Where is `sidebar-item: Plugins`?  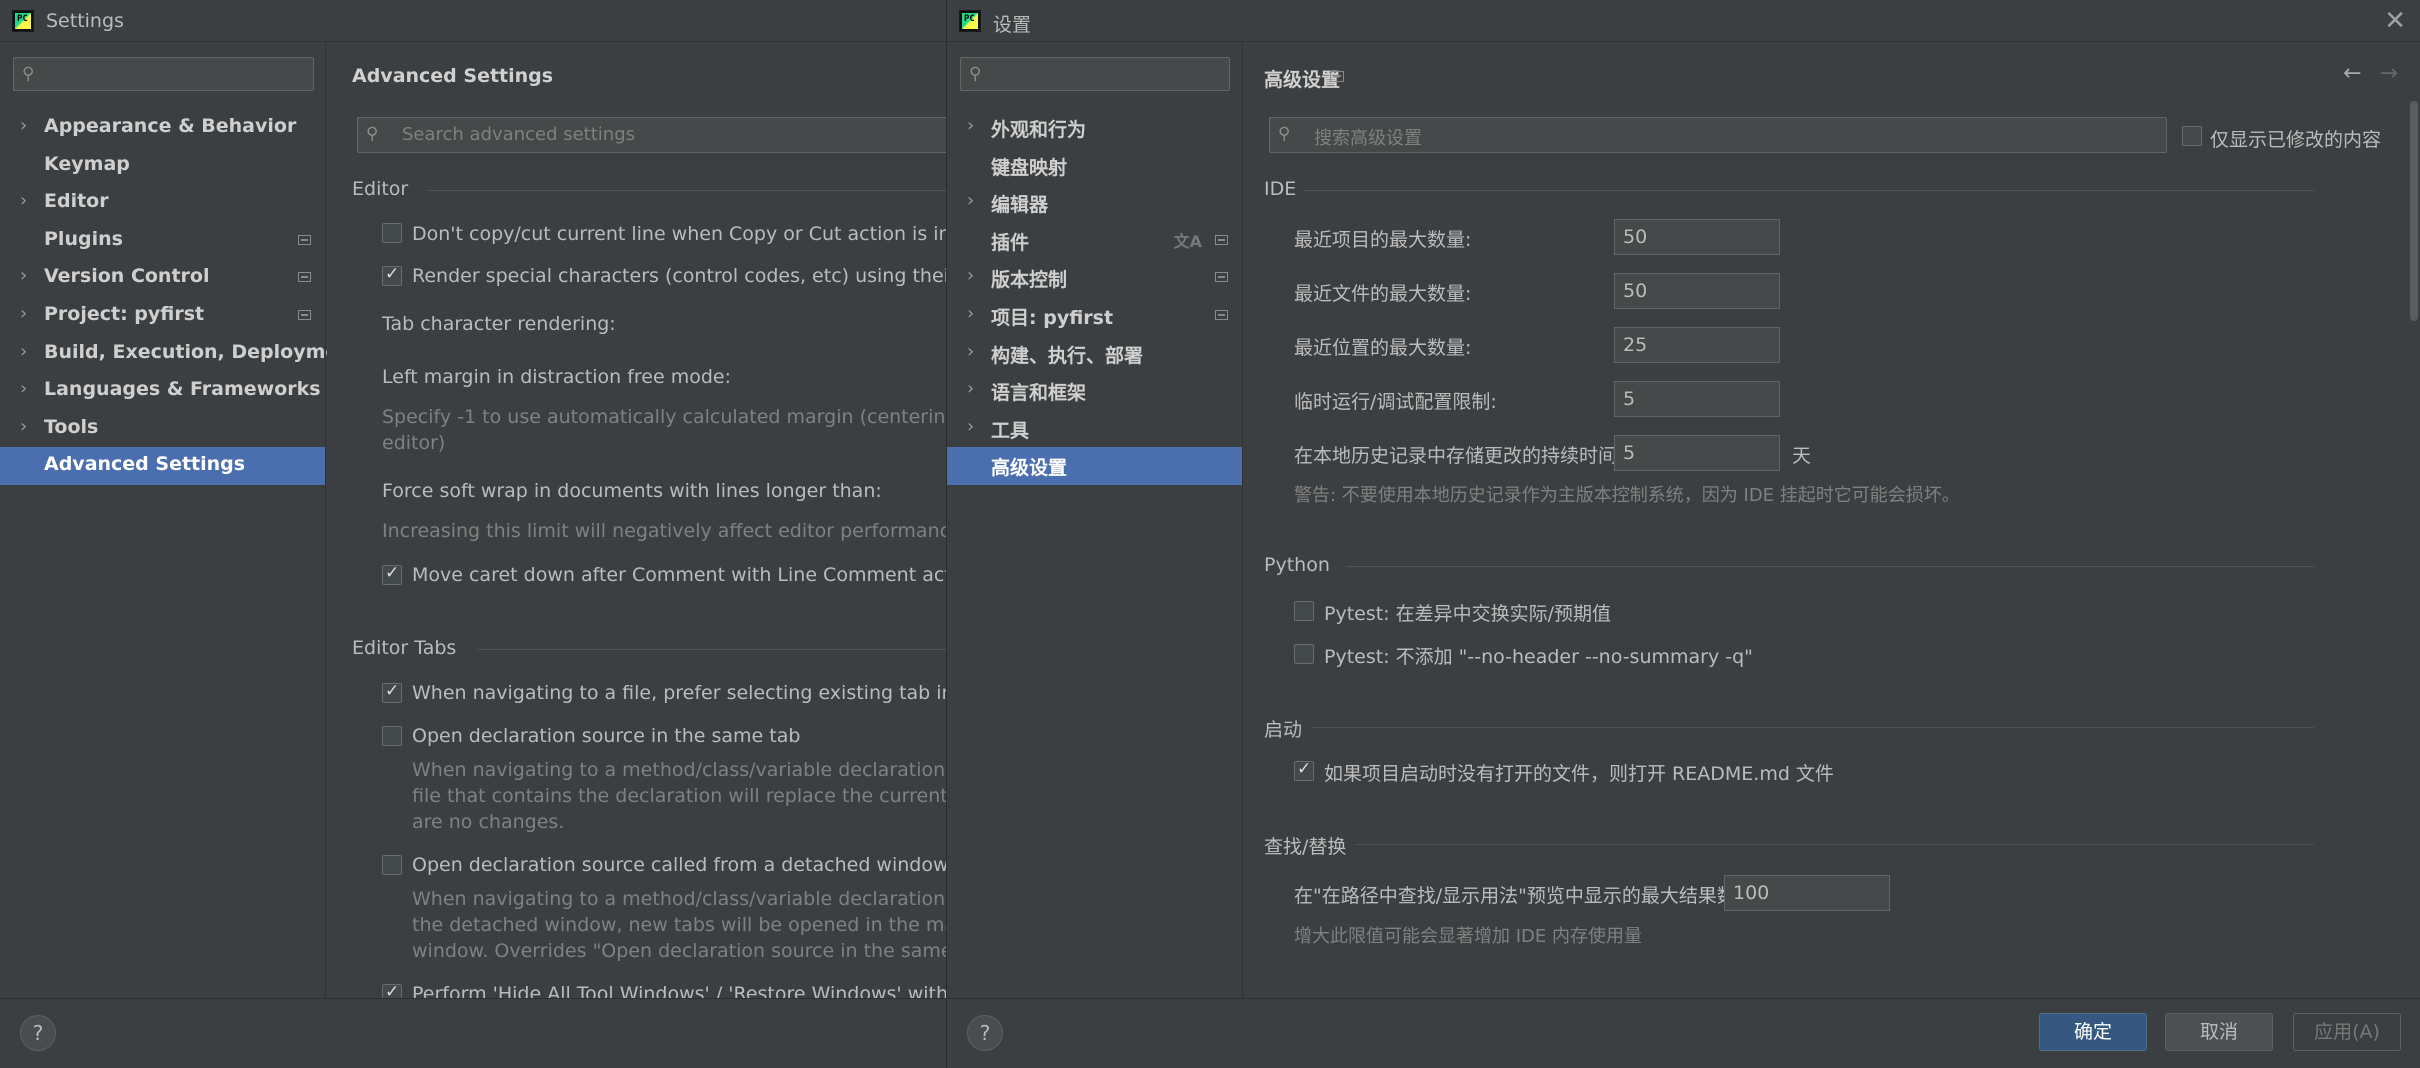
sidebar-item: Plugins is located at coordinates (162, 241).